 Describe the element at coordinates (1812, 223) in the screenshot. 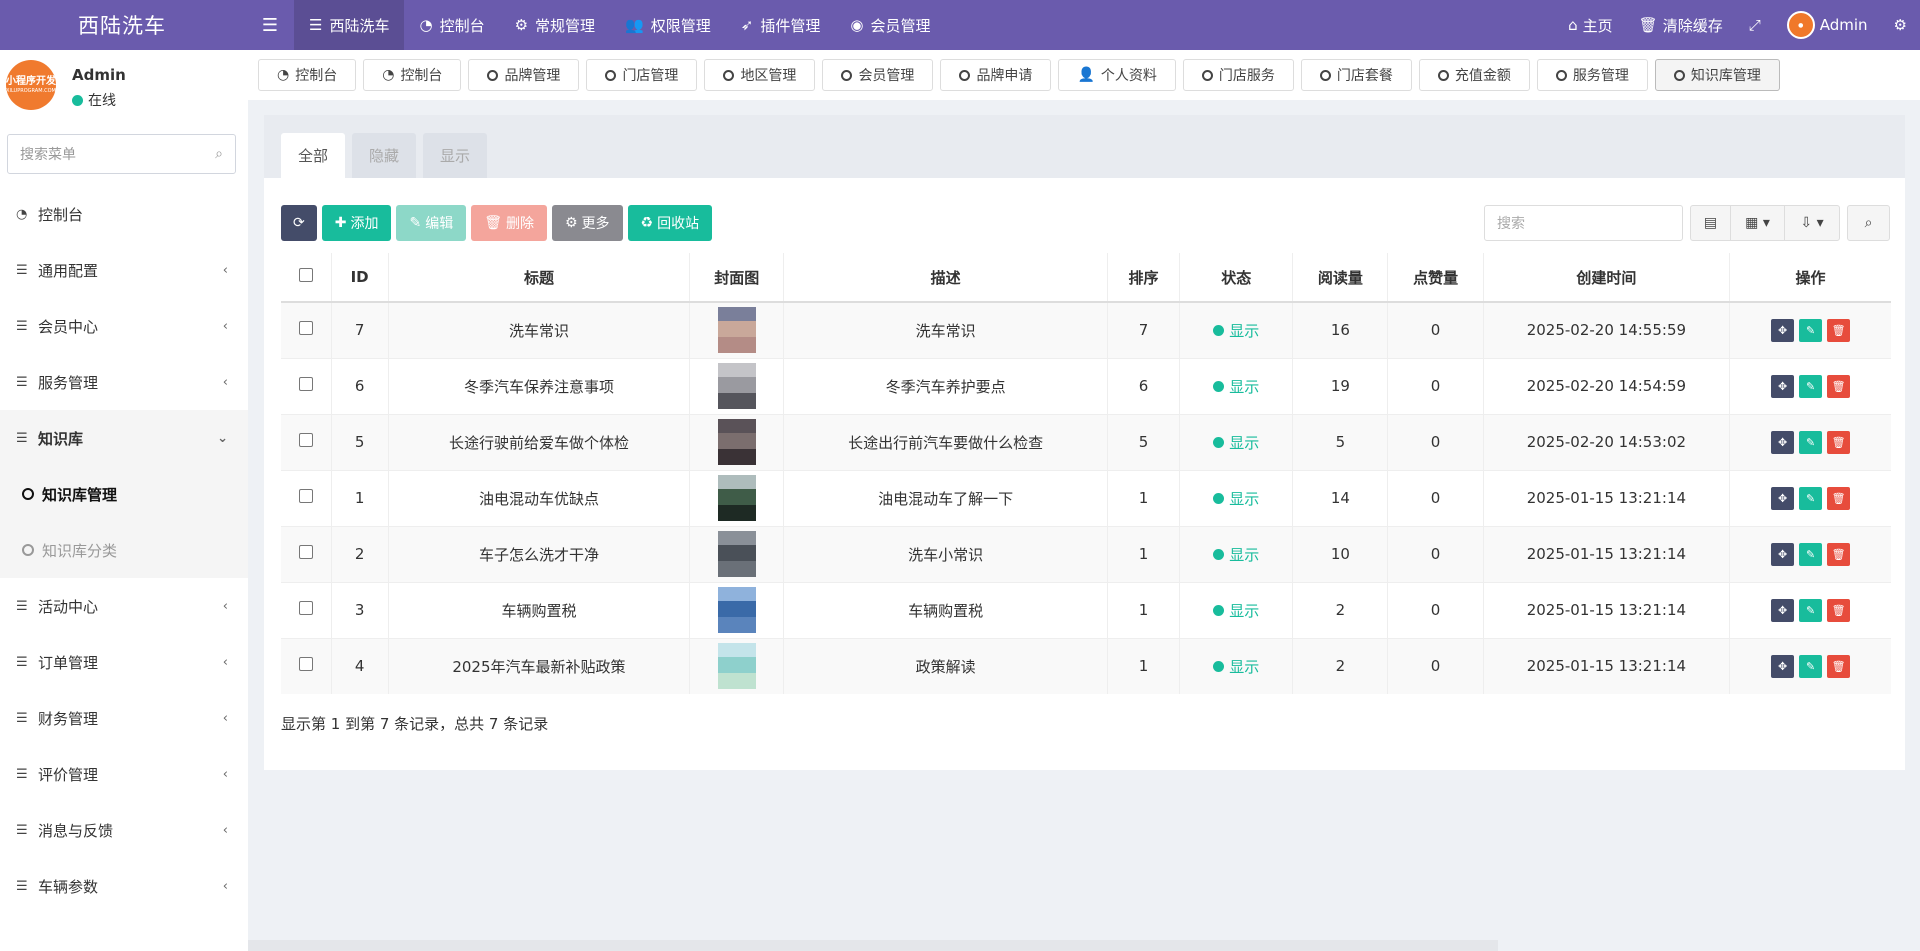

I see `export-dropdown-icon: ⇩ ▾` at that location.